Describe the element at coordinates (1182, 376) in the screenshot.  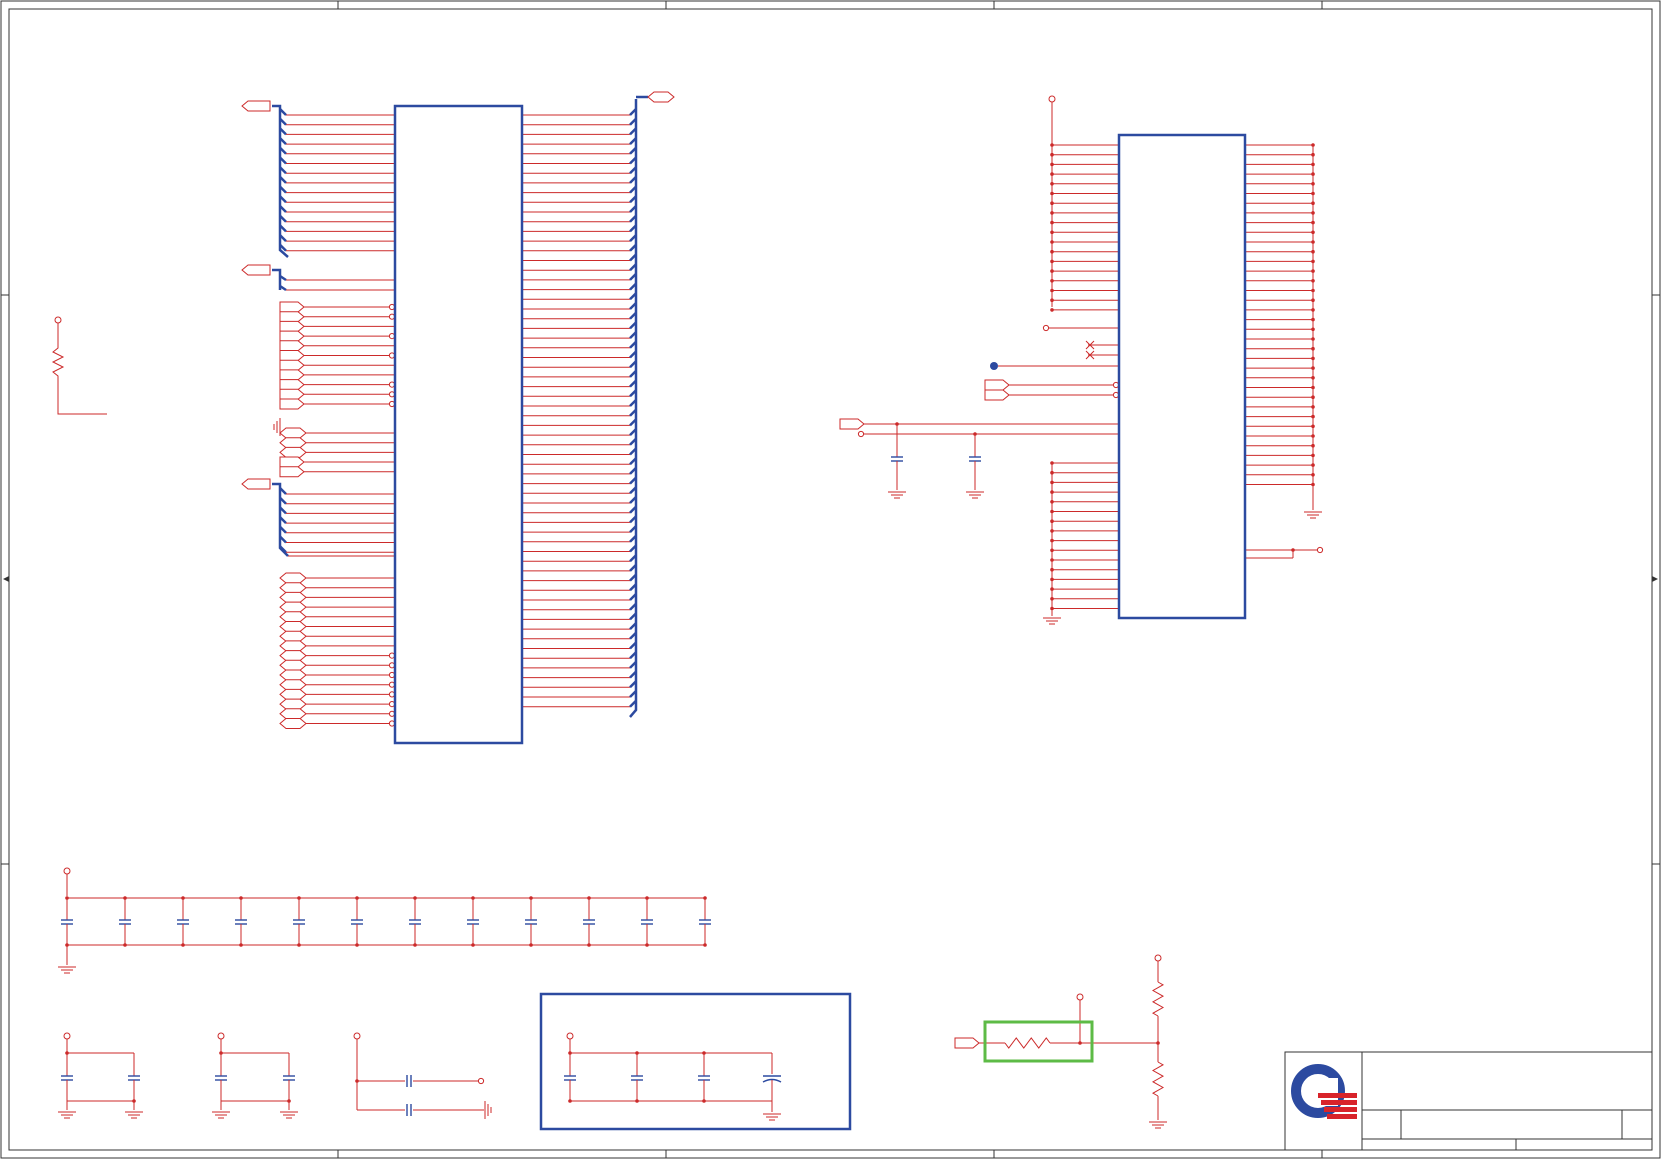
I see `right-ic-body` at that location.